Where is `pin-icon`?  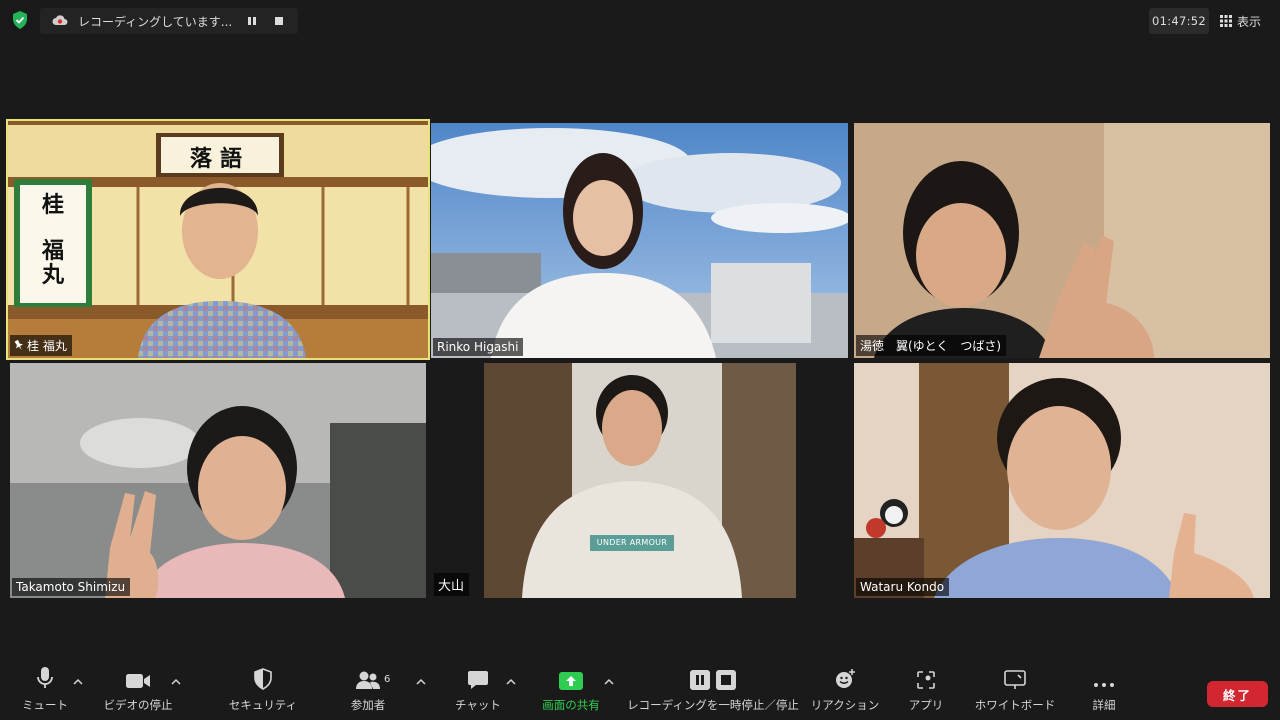
pin-icon is located at coordinates (18, 345).